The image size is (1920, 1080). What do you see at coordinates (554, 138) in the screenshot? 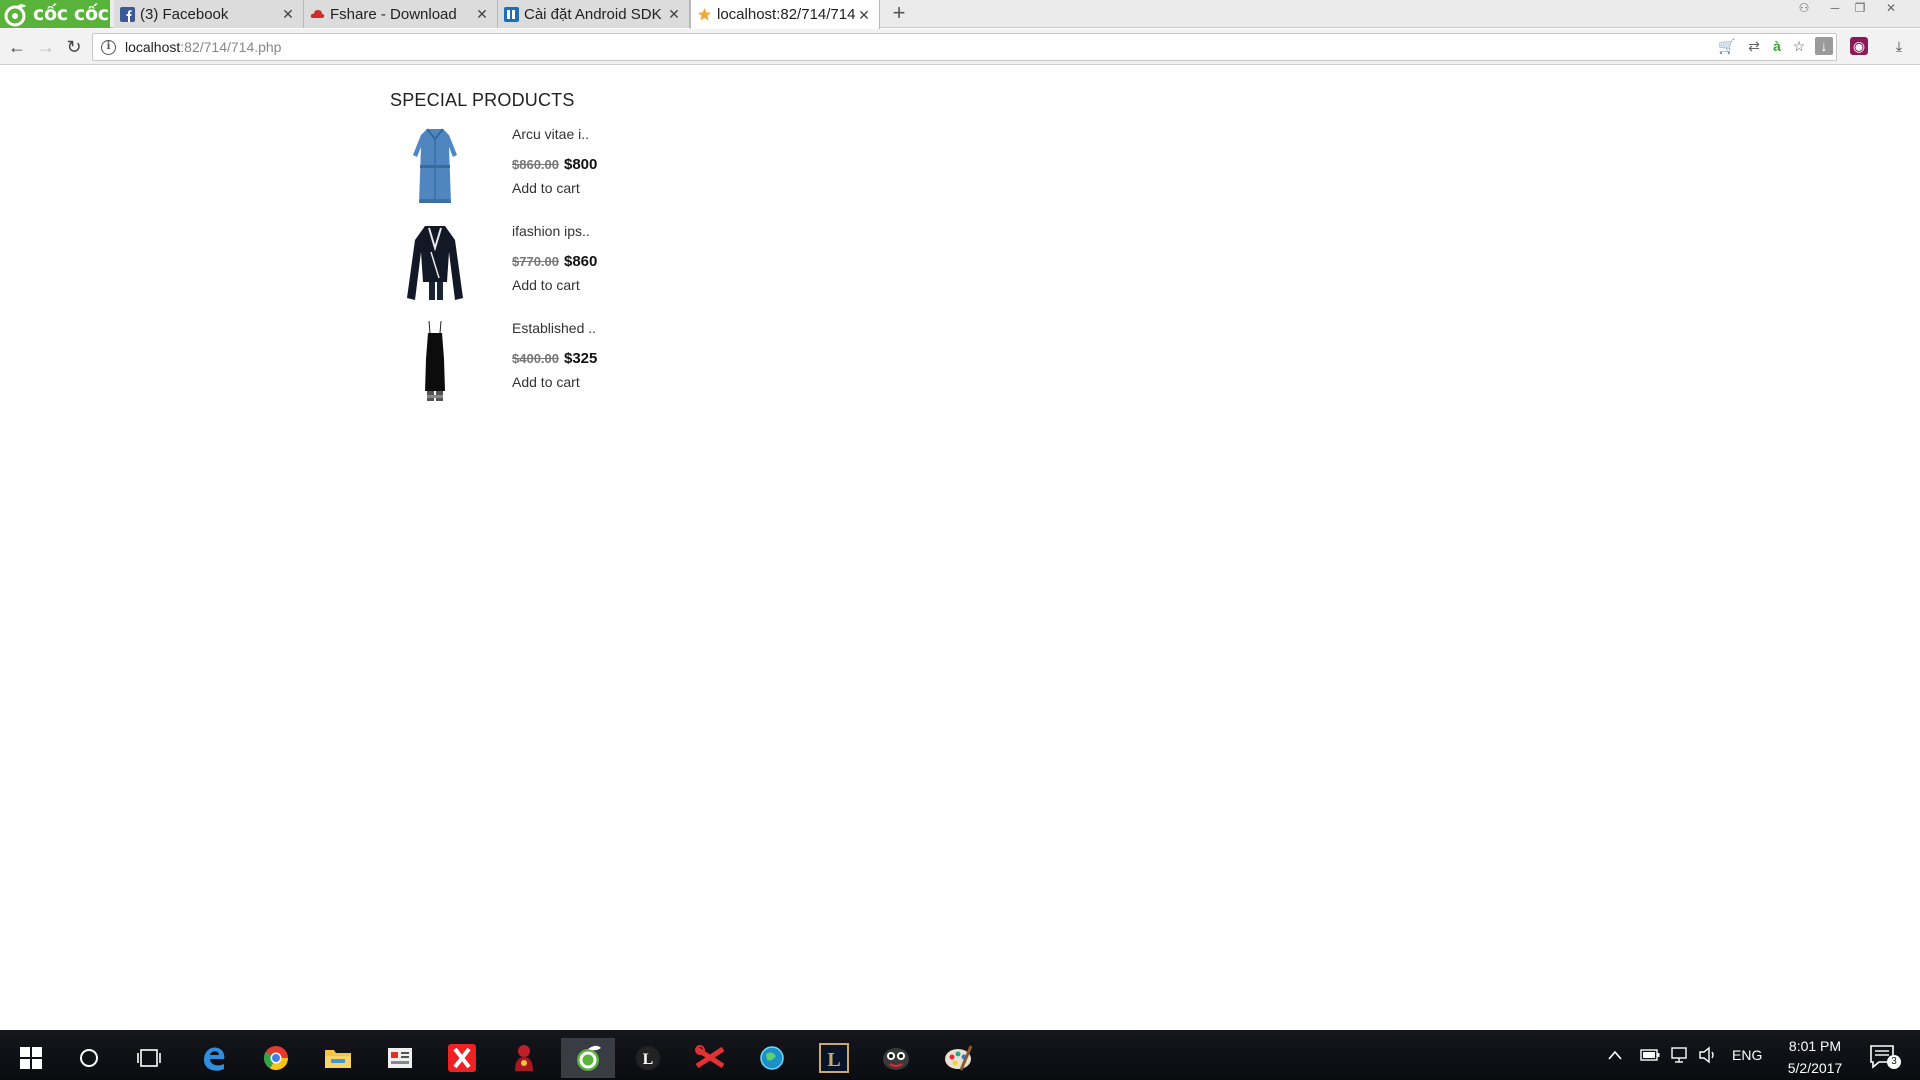
I see `product-name: Arcu vitae i..` at bounding box center [554, 138].